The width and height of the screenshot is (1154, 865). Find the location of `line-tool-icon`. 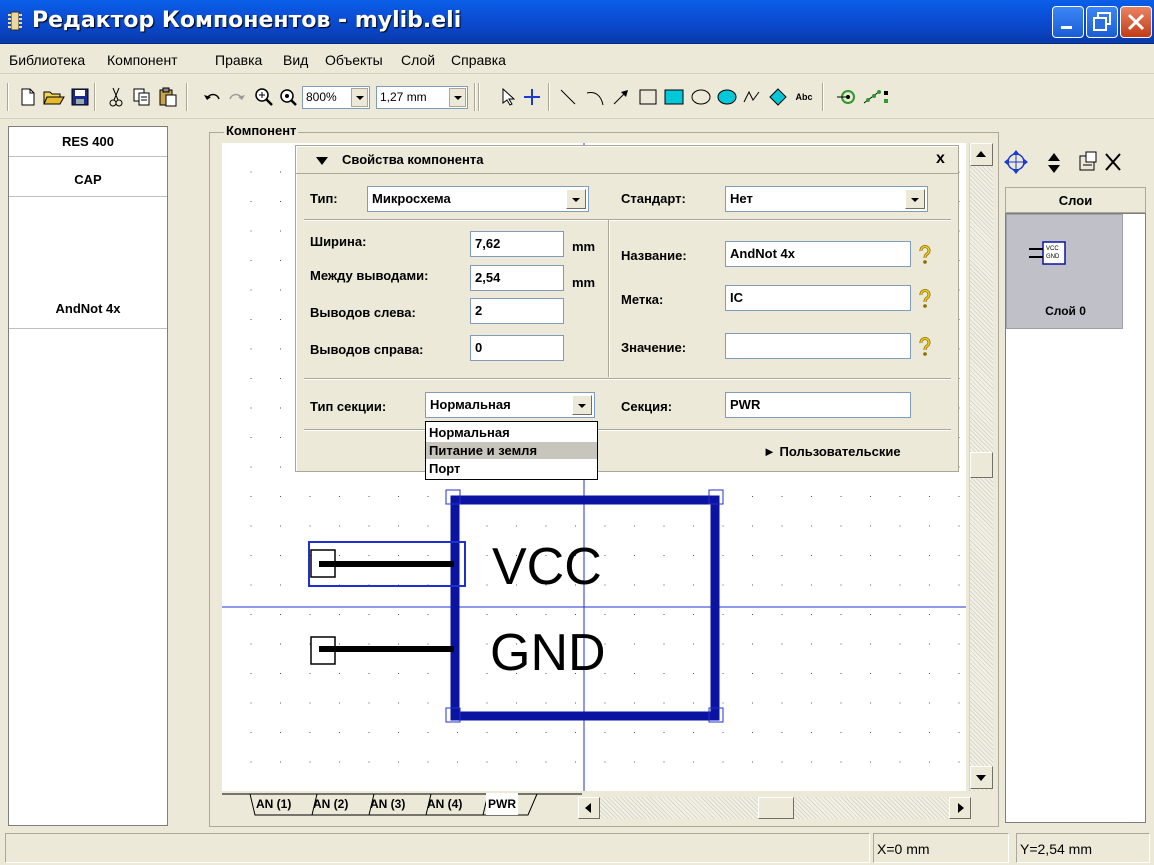

line-tool-icon is located at coordinates (568, 97).